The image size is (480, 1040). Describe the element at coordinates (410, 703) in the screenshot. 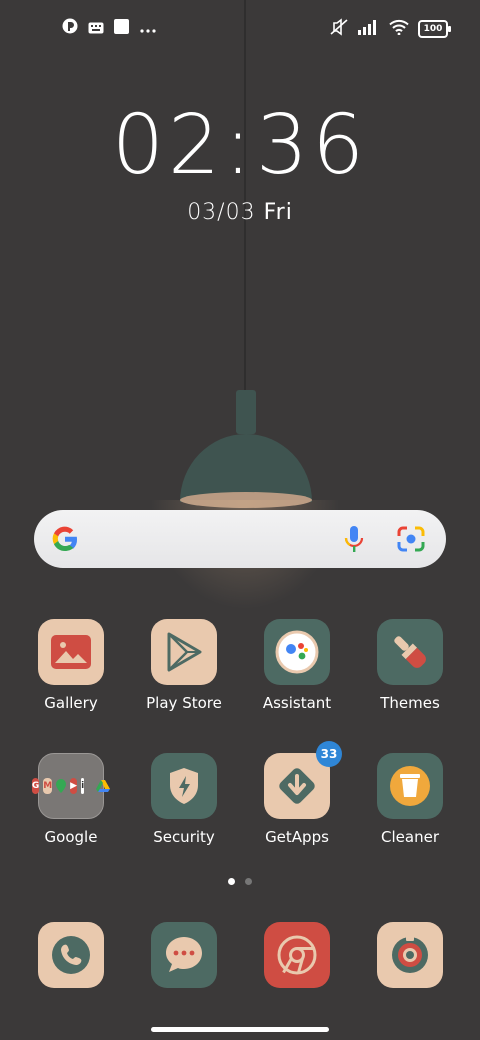

I see `app-label: Themes` at that location.